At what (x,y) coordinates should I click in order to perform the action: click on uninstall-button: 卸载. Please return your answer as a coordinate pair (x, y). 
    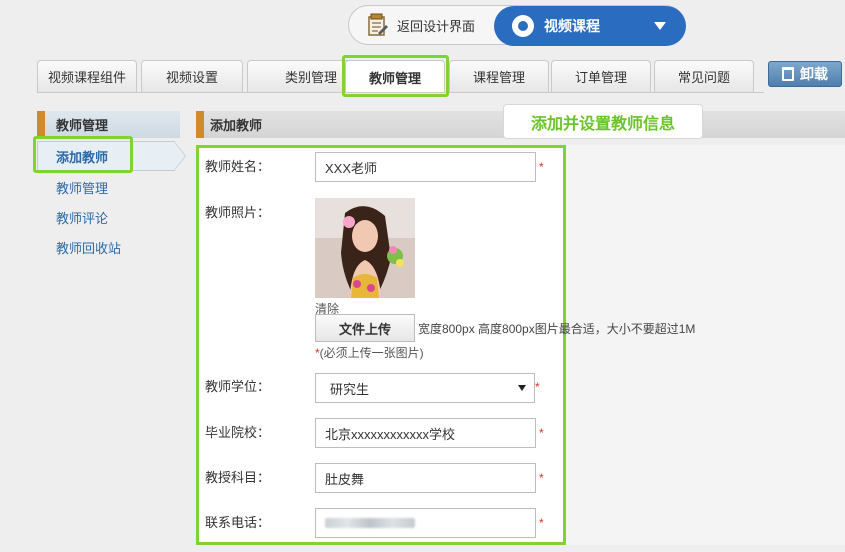
    Looking at the image, I should click on (805, 74).